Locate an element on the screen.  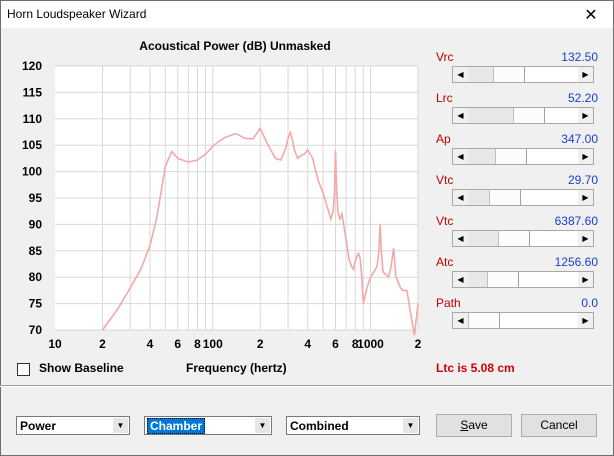
param-label: Path is located at coordinates (448, 303).